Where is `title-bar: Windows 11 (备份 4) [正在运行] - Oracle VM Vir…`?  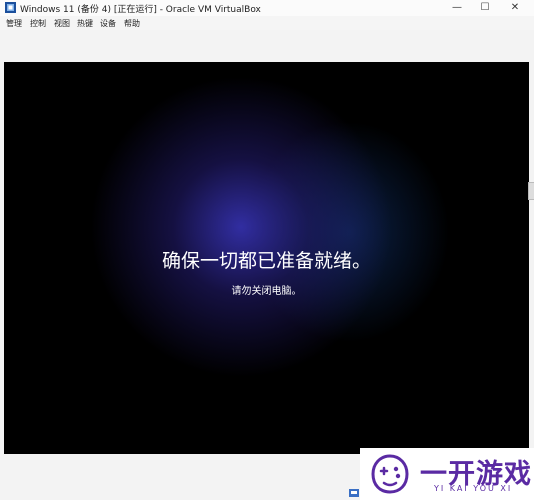 title-bar: Windows 11 (备份 4) [正在运行] - Oracle VM Vir… is located at coordinates (267, 8).